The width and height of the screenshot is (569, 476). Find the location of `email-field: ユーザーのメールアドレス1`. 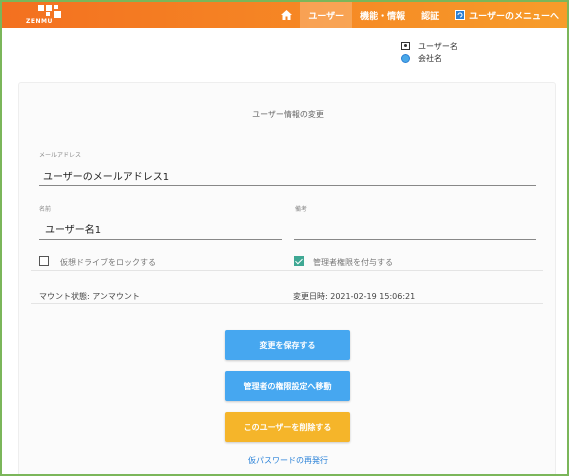

email-field: ユーザーのメールアドレス1 is located at coordinates (106, 175).